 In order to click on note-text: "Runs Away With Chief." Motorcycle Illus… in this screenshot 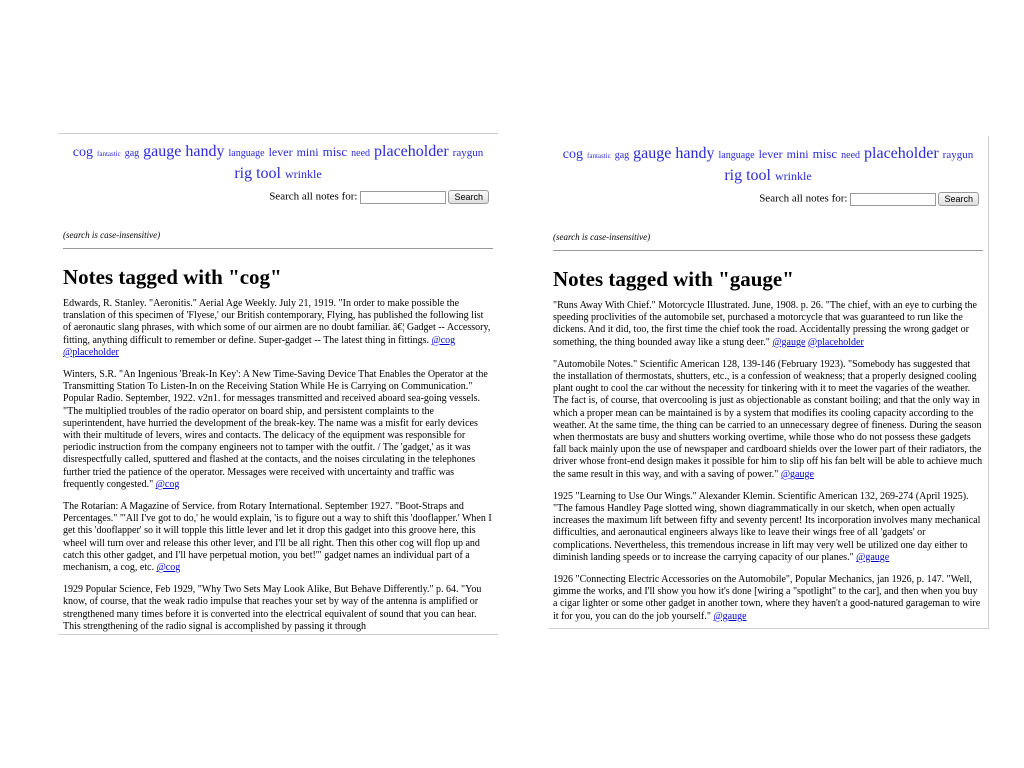, I will do `click(765, 324)`.